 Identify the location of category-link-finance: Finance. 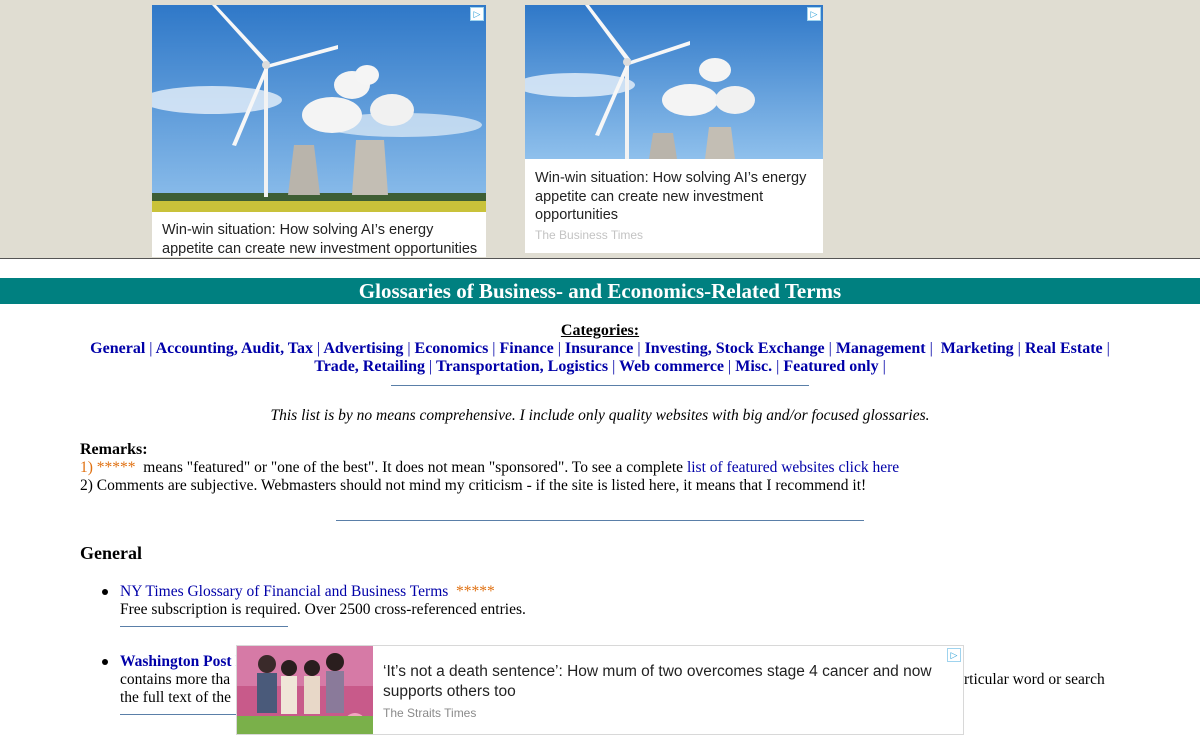
(527, 348).